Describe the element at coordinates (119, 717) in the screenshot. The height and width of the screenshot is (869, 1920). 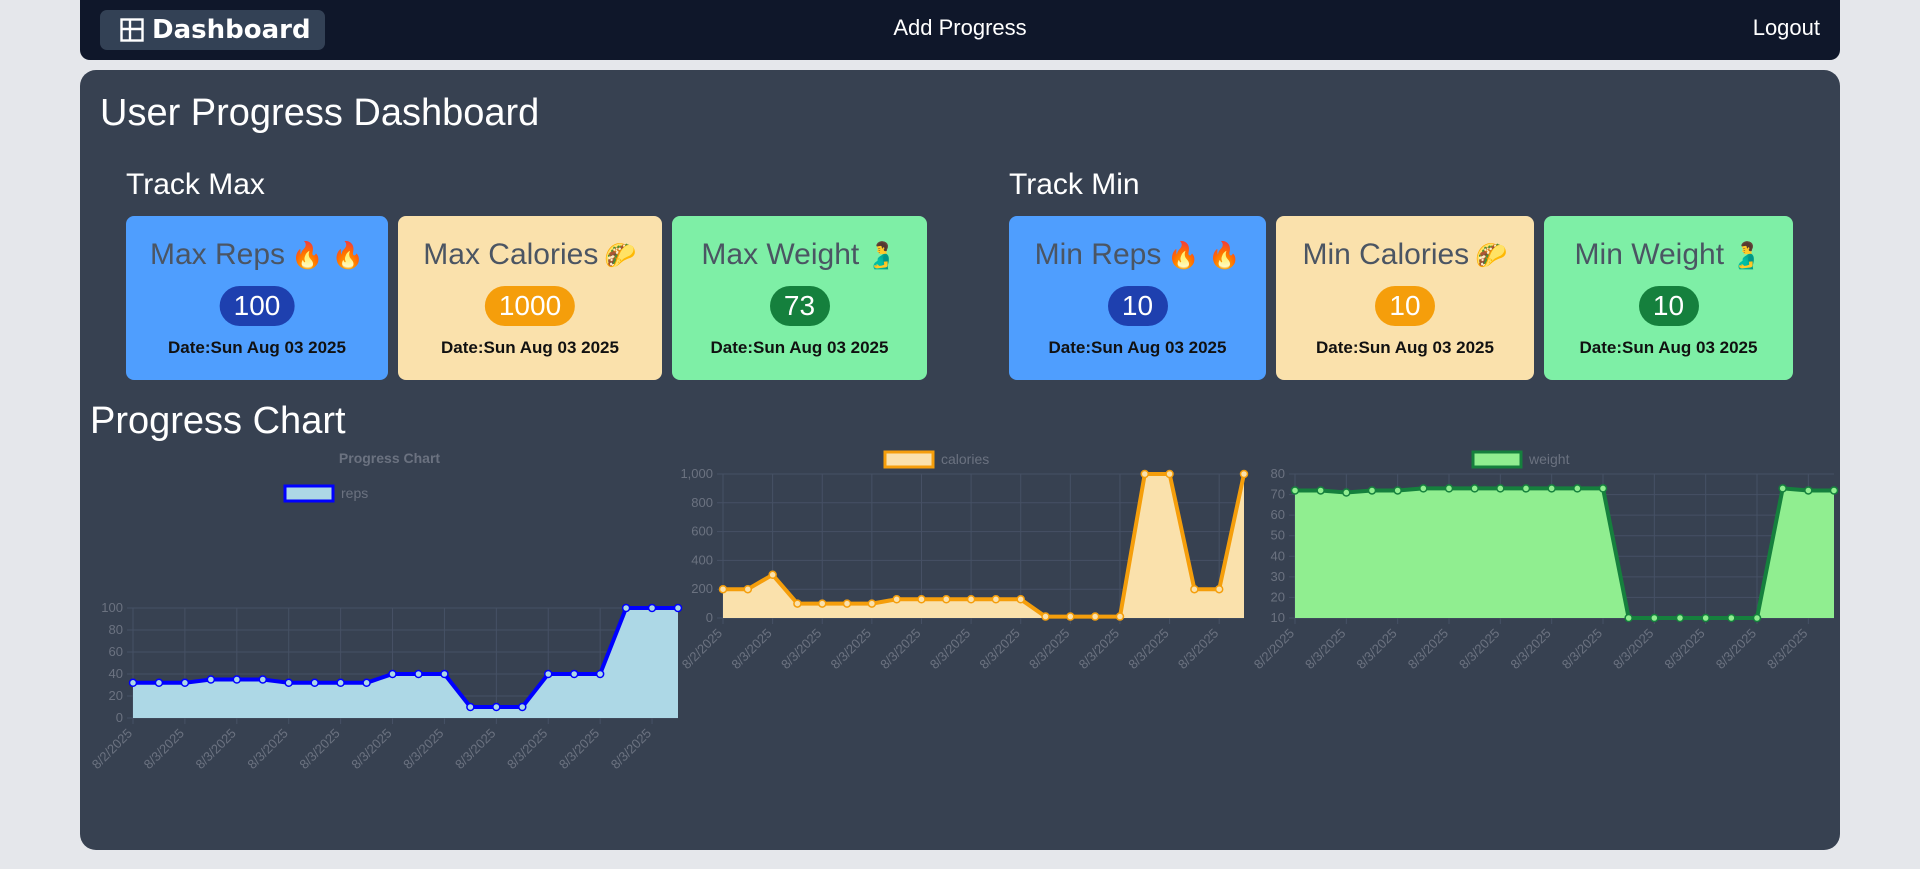
I see `y-tick-label: 0` at that location.